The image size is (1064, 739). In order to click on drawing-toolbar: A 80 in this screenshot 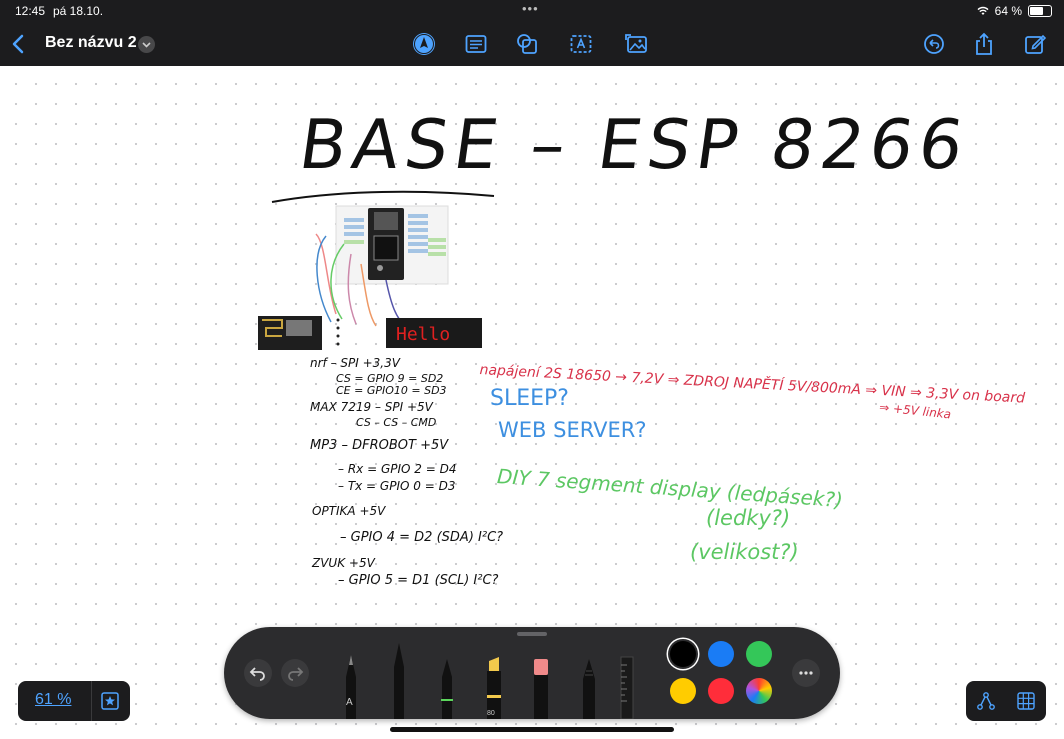, I will do `click(532, 673)`.